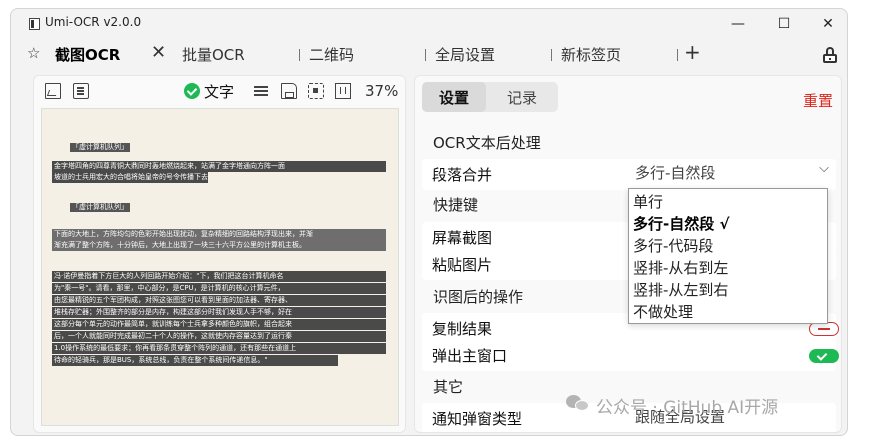  What do you see at coordinates (738, 24) in the screenshot?
I see `minimize-button: —` at bounding box center [738, 24].